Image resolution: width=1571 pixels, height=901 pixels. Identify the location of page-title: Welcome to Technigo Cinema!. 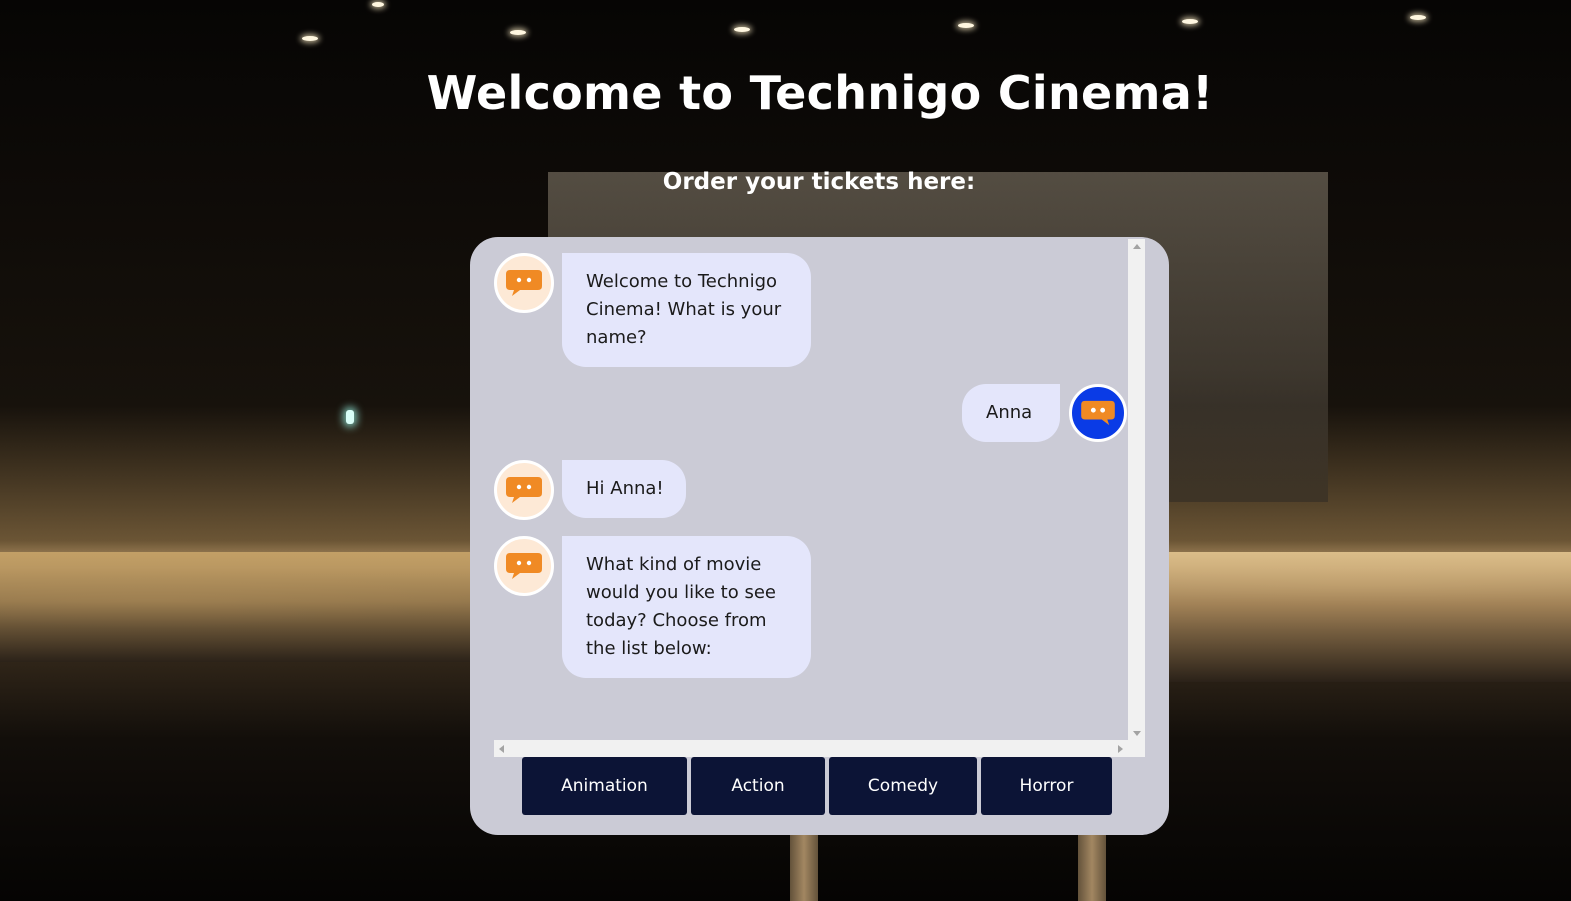
(820, 93).